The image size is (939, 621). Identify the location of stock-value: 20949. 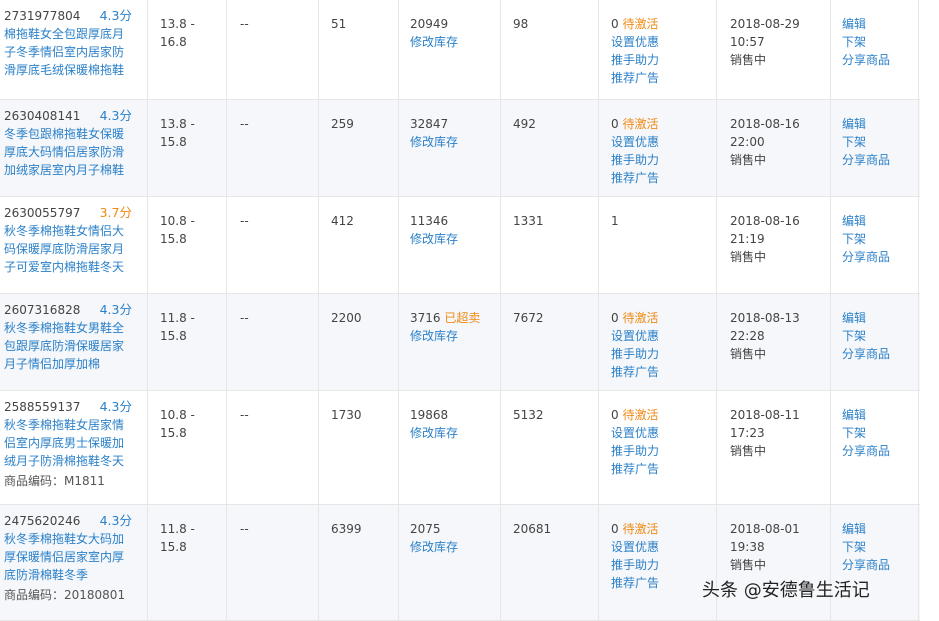
(429, 24).